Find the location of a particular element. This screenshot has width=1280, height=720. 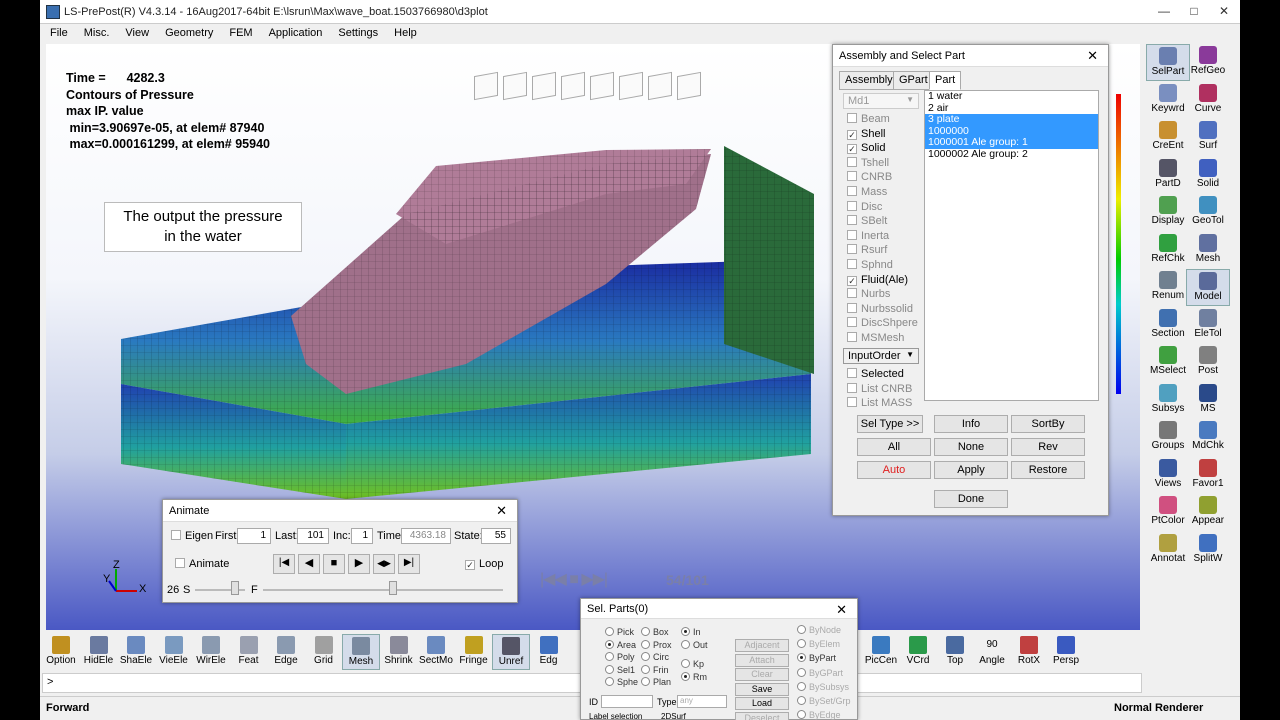

radio-bygpart: ByGPart is located at coordinates (820, 672).